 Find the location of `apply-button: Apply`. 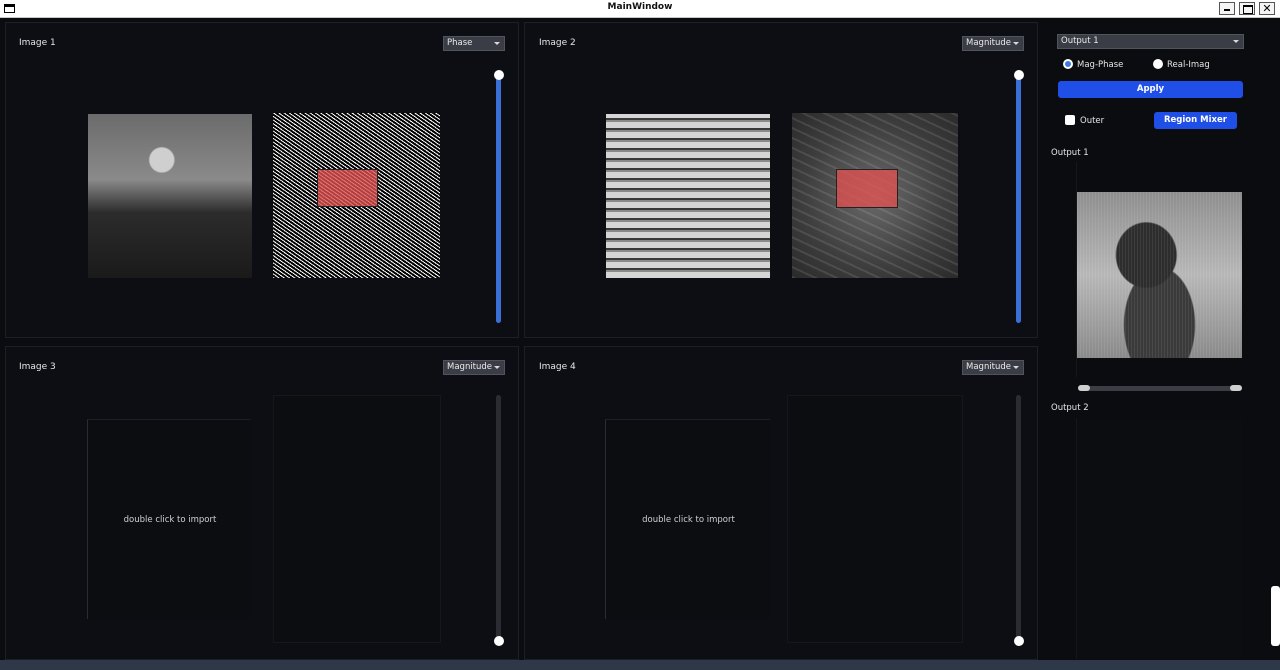

apply-button: Apply is located at coordinates (1150, 89).